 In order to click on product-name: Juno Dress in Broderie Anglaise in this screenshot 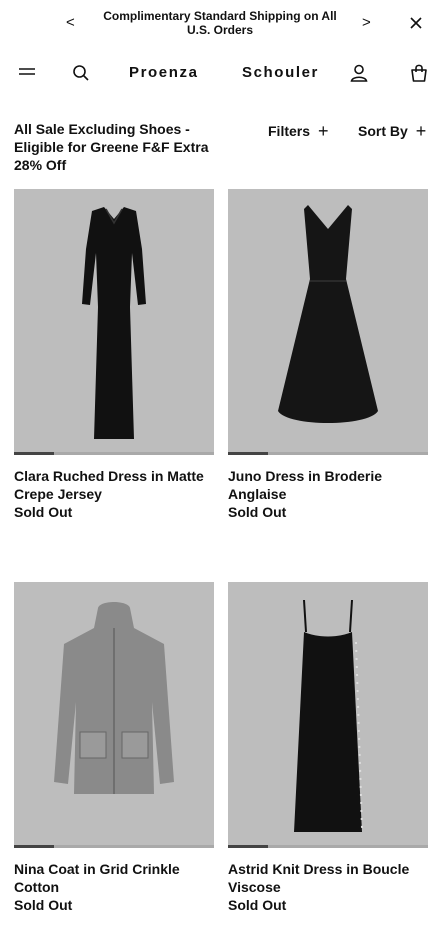, I will do `click(328, 485)`.